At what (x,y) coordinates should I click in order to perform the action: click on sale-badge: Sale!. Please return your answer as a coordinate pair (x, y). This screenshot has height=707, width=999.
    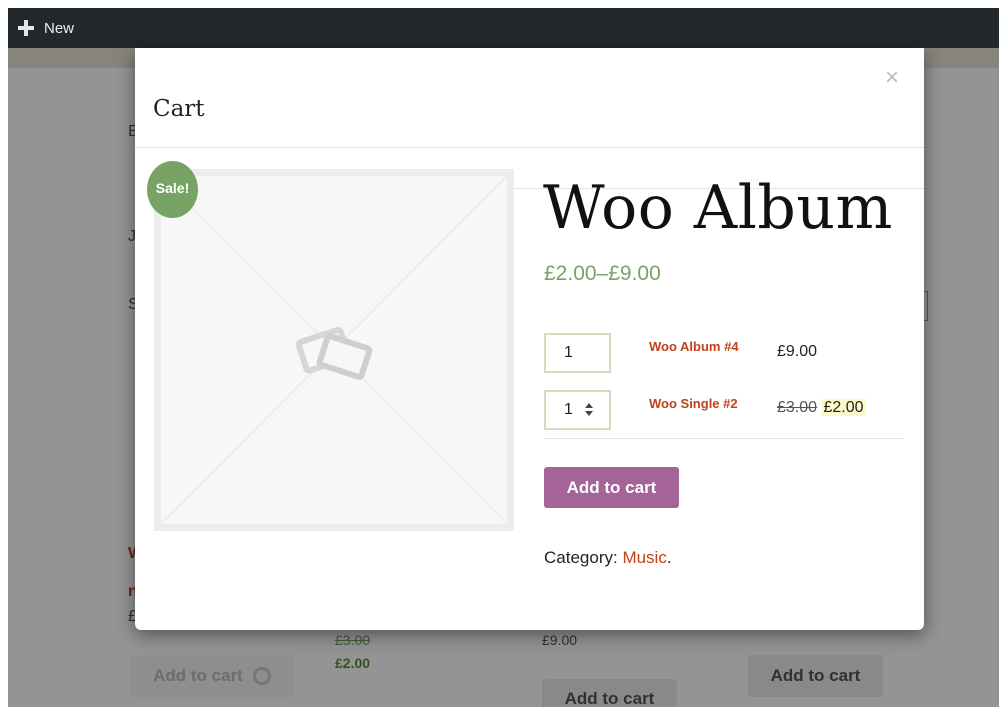
    Looking at the image, I should click on (172, 189).